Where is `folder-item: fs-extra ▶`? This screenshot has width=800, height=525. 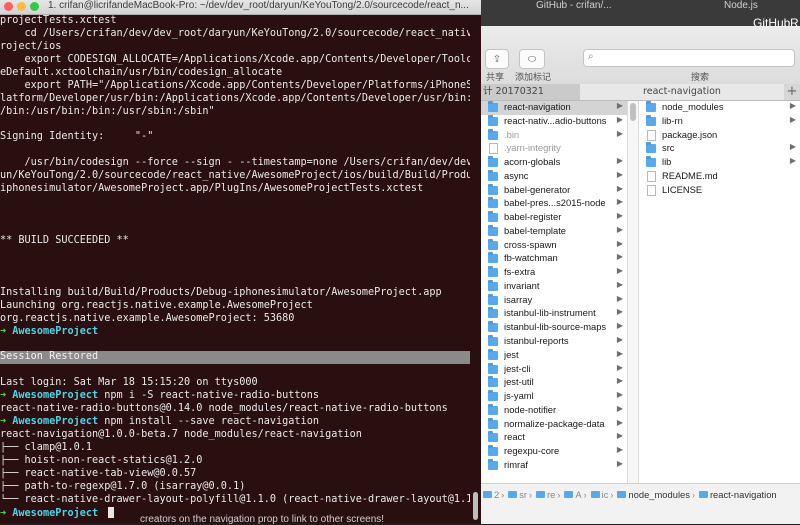 folder-item: fs-extra ▶ is located at coordinates (554, 273).